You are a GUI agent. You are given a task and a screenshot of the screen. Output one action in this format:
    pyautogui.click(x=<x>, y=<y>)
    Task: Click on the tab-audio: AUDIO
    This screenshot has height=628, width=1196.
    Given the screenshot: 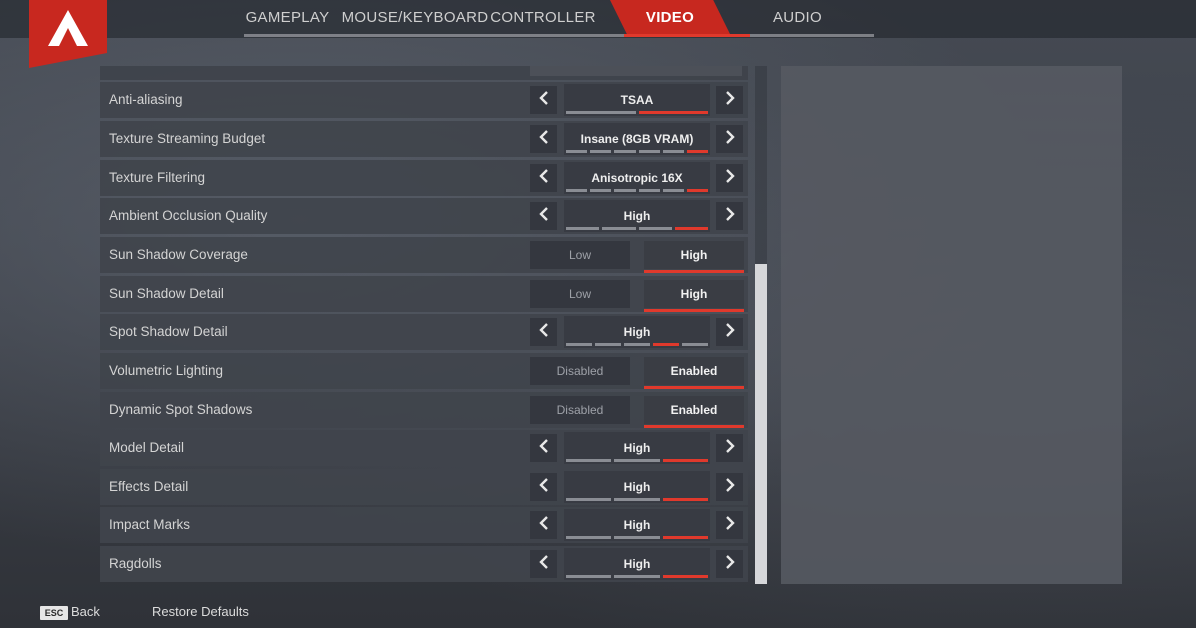 What is the action you would take?
    pyautogui.click(x=797, y=17)
    